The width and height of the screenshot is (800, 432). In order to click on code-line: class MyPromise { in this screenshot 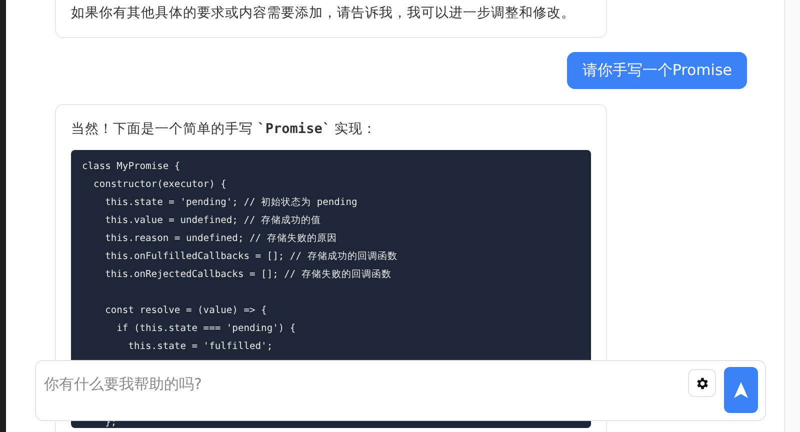, I will do `click(132, 167)`.